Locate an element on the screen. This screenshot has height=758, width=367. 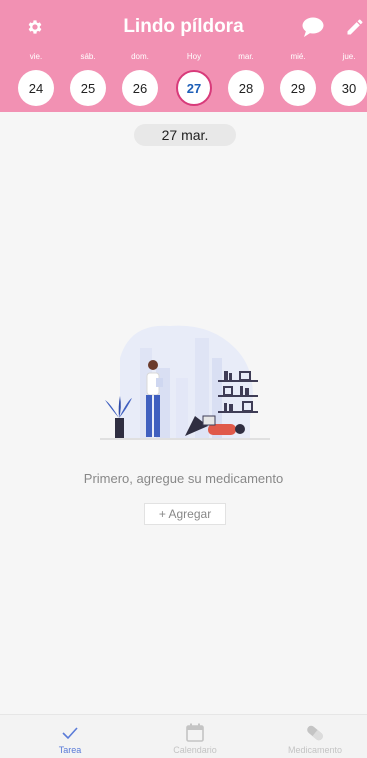
day-item: jue. 30 is located at coordinates (349, 79).